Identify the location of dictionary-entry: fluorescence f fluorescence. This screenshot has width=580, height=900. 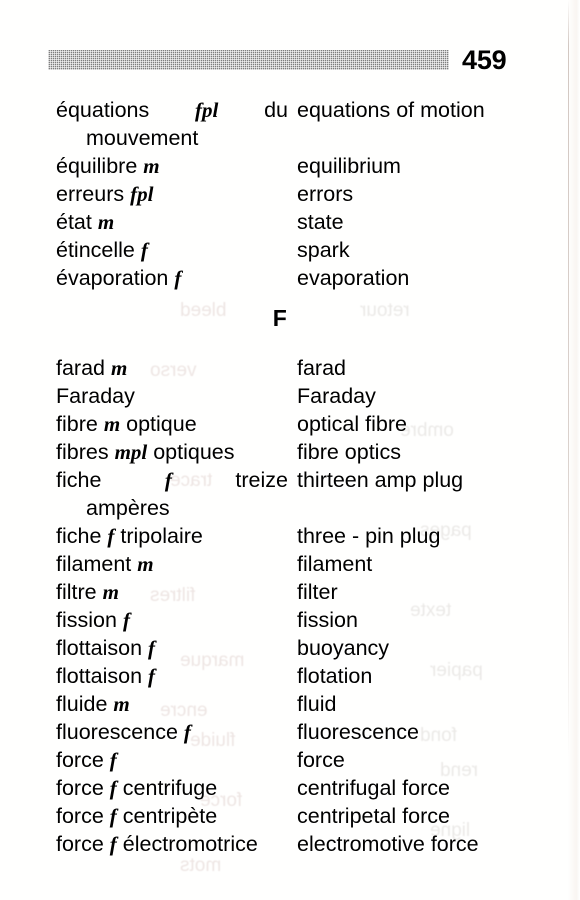
(290, 732).